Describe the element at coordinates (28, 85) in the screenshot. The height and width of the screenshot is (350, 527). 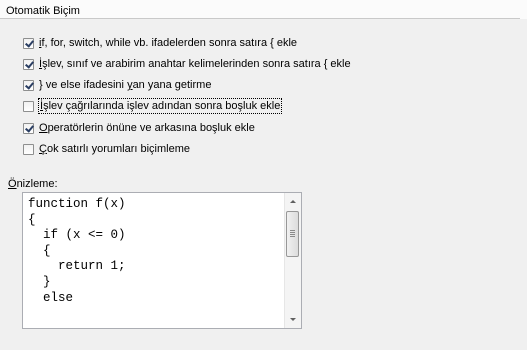
I see `checkbox-else-same-line` at that location.